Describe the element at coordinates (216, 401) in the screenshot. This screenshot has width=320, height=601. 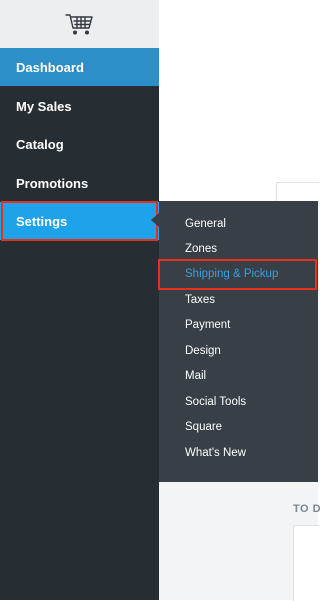
I see `submenu-item-label: Social Tools` at that location.